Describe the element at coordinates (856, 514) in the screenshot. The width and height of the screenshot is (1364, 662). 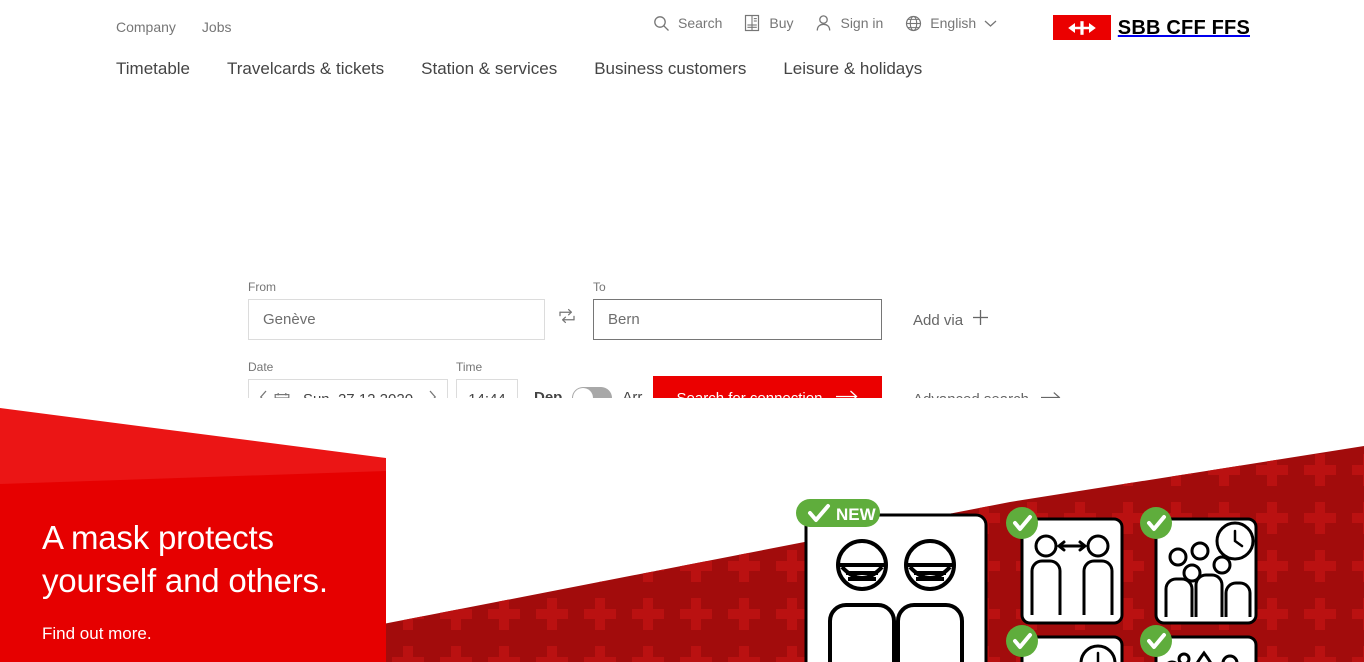
I see `svg-text: NEW` at that location.